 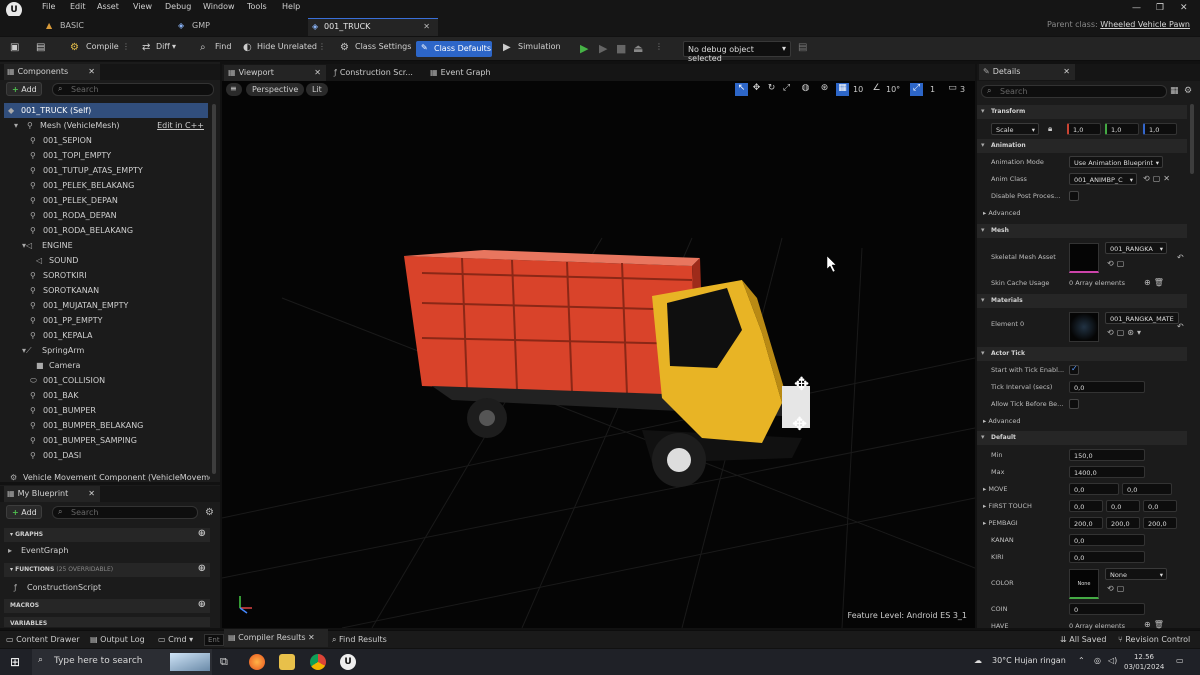 I want to click on tab-001-truck: ◈ 001_TRUCK ✕, so click(x=373, y=27).